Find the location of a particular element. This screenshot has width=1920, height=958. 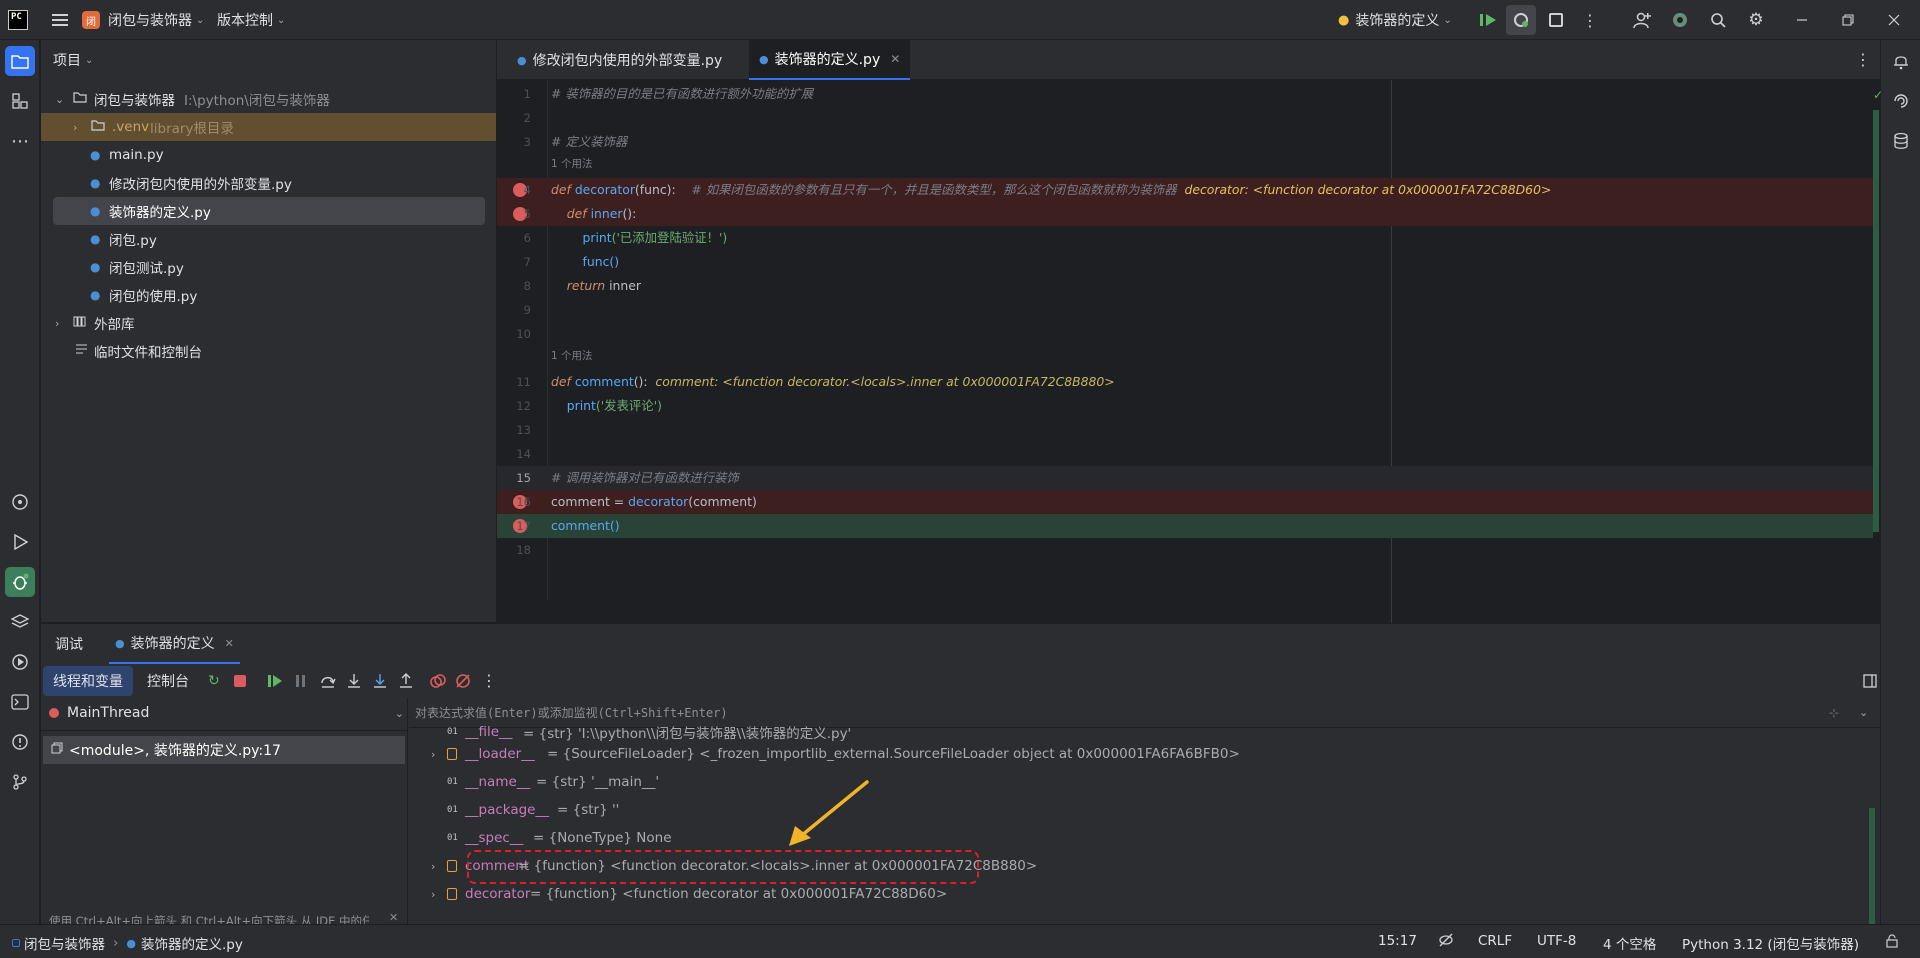

threads-variables-tab: 线程和变量 is located at coordinates (88, 681).